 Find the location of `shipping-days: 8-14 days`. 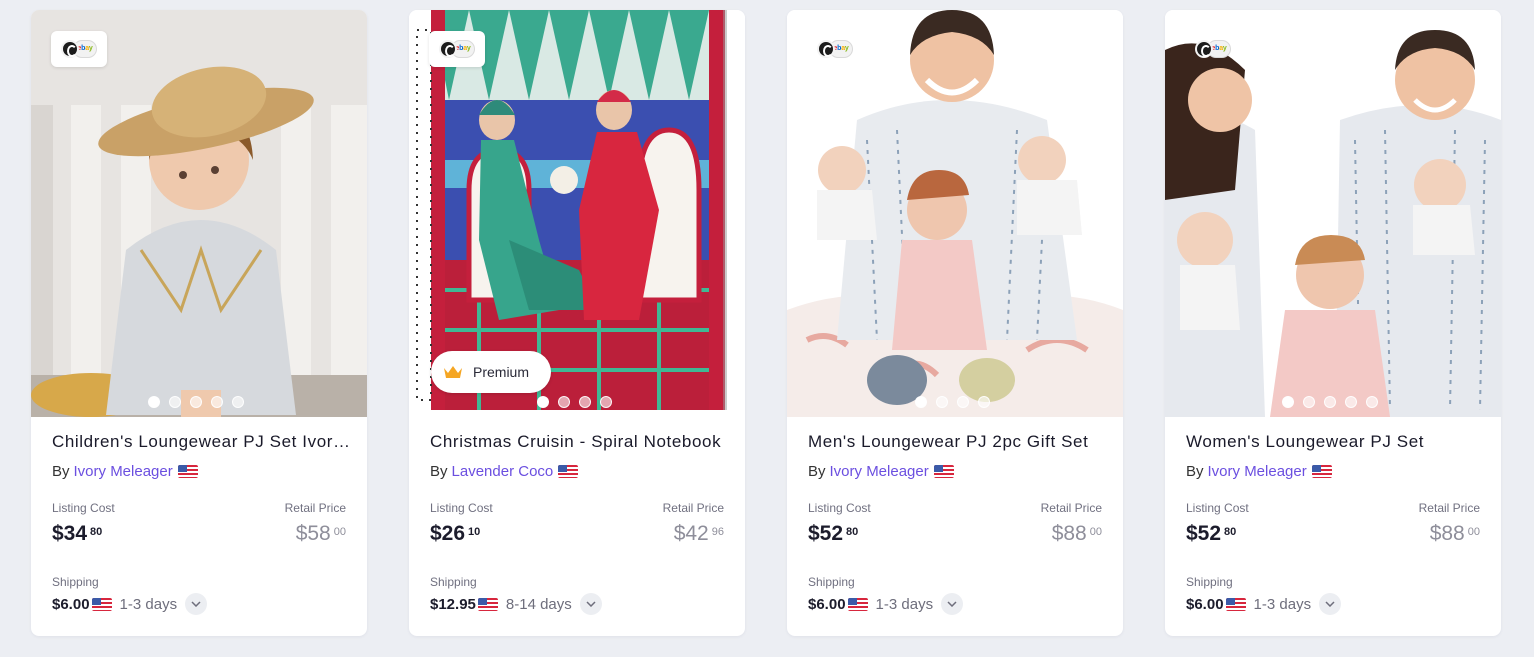

shipping-days: 8-14 days is located at coordinates (538, 604).